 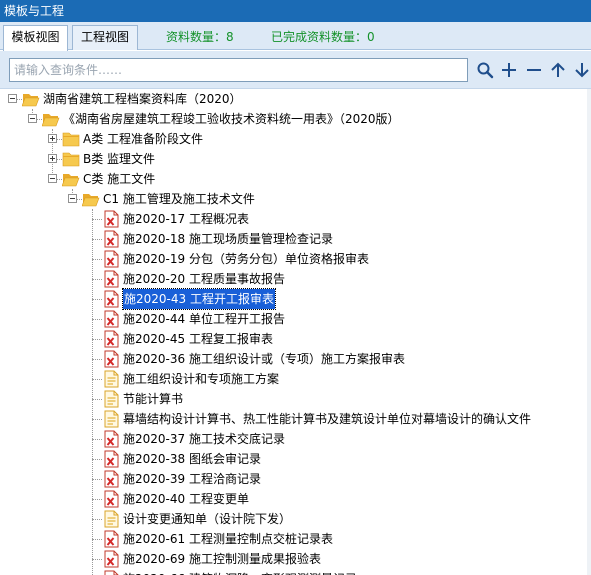 What do you see at coordinates (204, 439) in the screenshot?
I see `tree-node-label: 施2020-37 施工技术交底记录` at bounding box center [204, 439].